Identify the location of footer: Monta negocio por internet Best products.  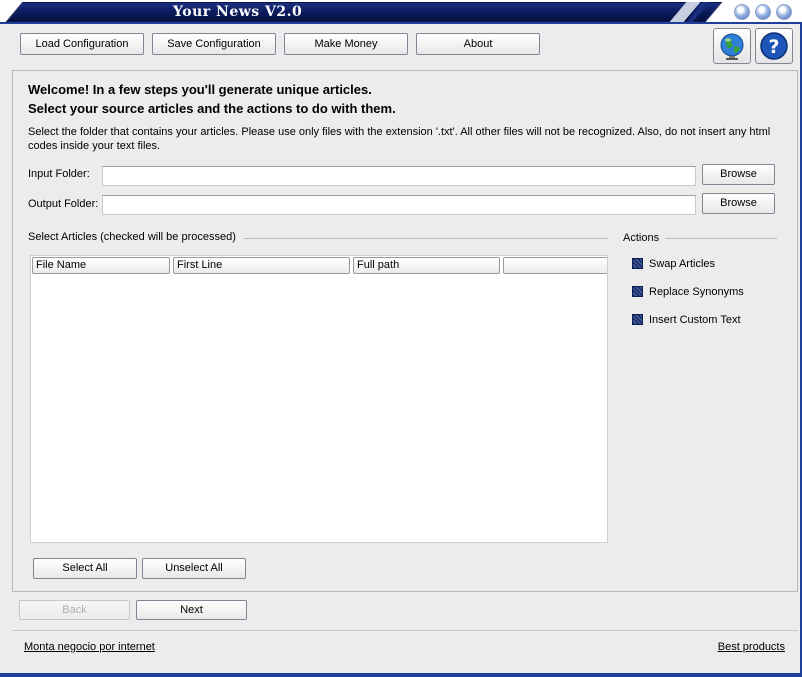
(405, 646).